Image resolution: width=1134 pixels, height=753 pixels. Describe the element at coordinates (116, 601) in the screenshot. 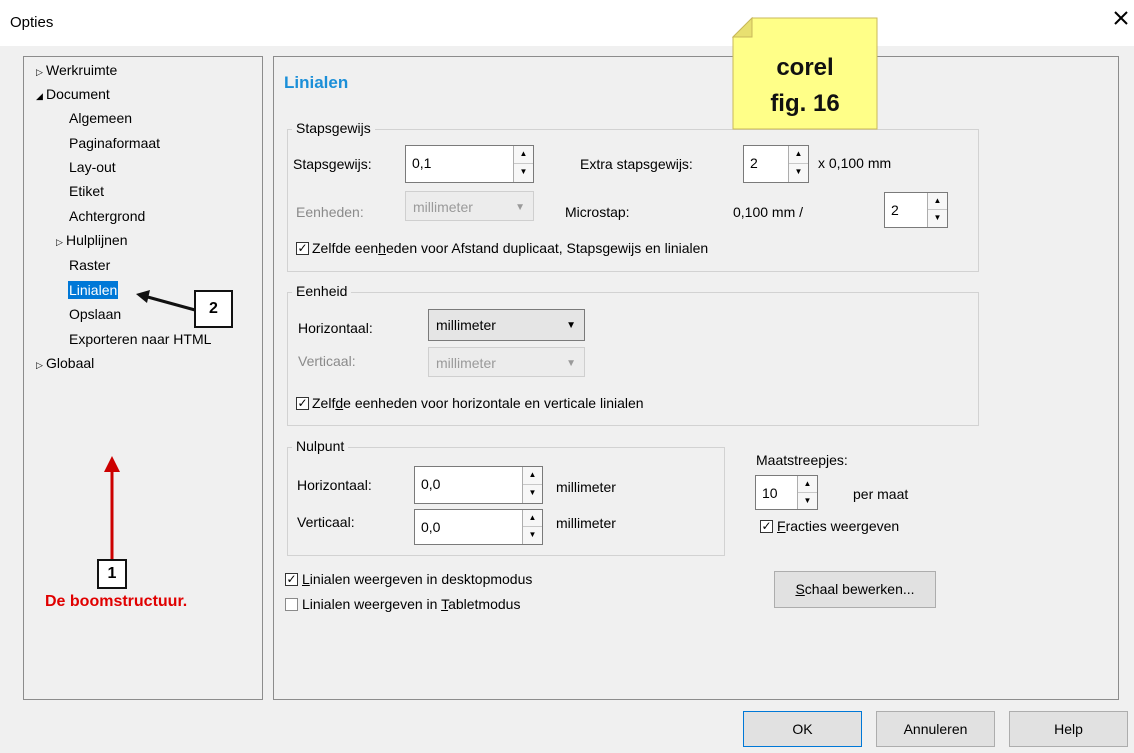

I see `tree-caption: De boomstructuur.` at that location.